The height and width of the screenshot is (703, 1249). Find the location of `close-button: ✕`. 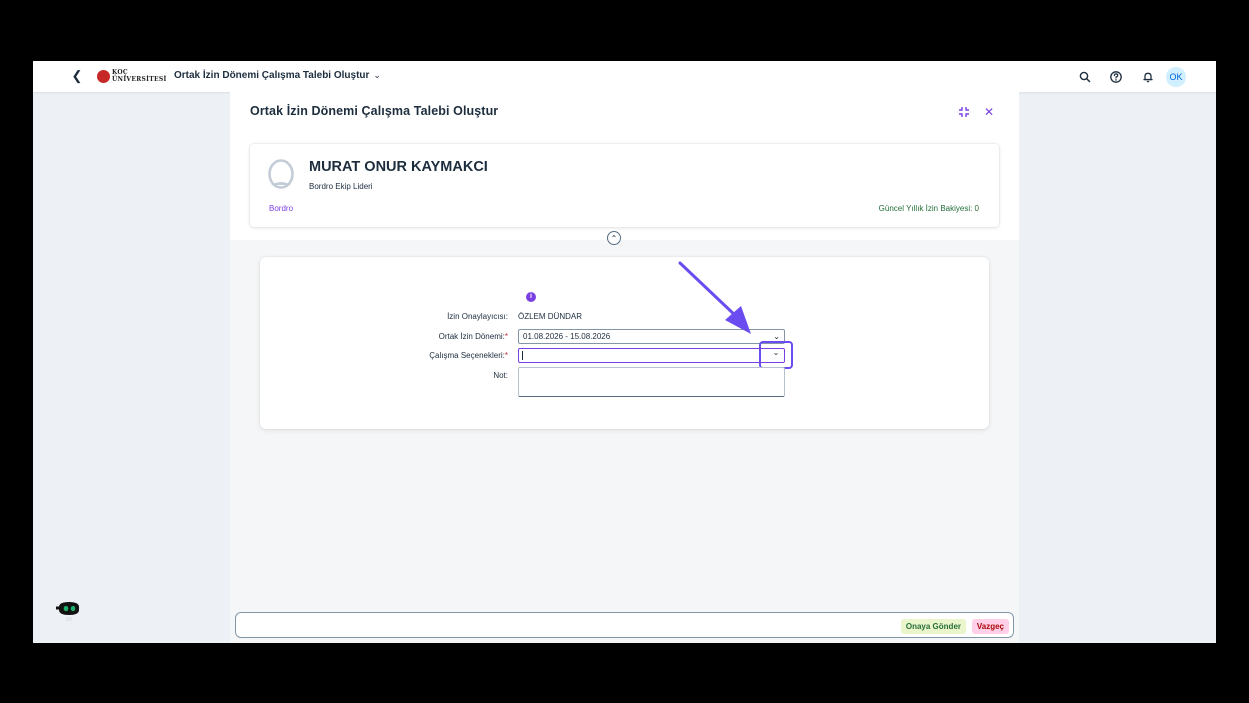

close-button: ✕ is located at coordinates (989, 112).